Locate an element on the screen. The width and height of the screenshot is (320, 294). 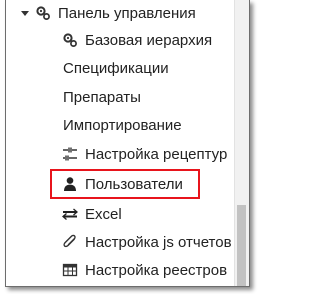
scrollbar-thumb is located at coordinates (241, 245).